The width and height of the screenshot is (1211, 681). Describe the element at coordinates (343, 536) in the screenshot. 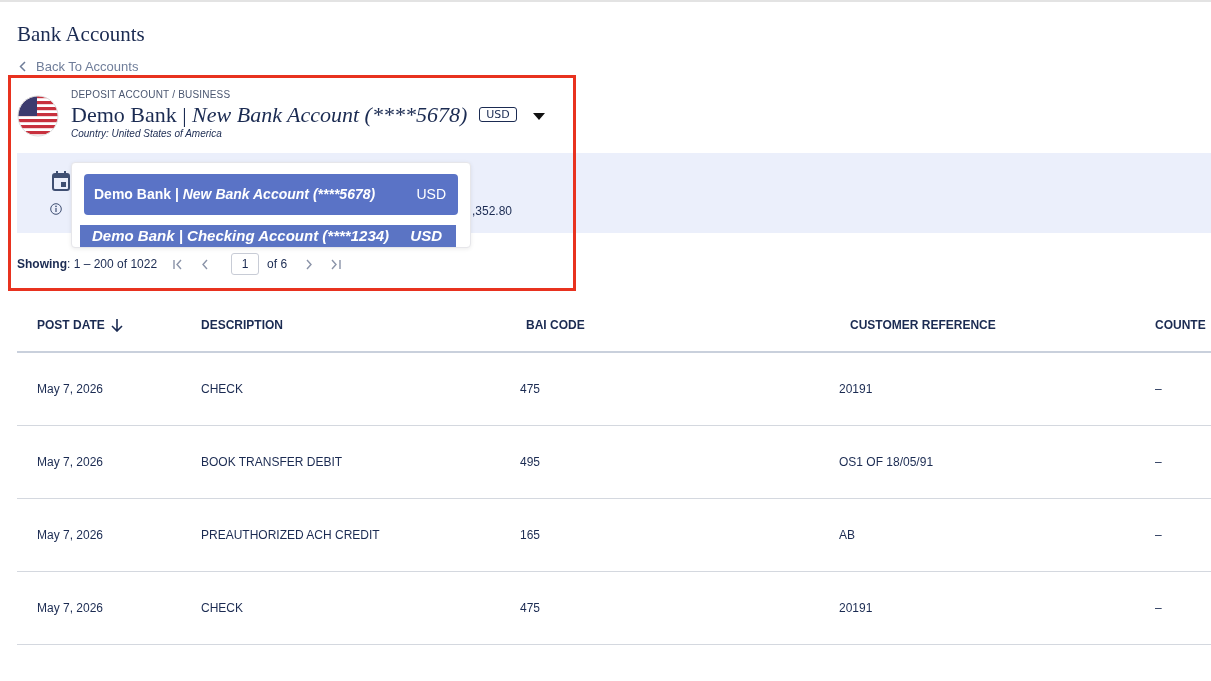

I see `table-cell: PREAUTHORIZED ACH CREDIT` at that location.